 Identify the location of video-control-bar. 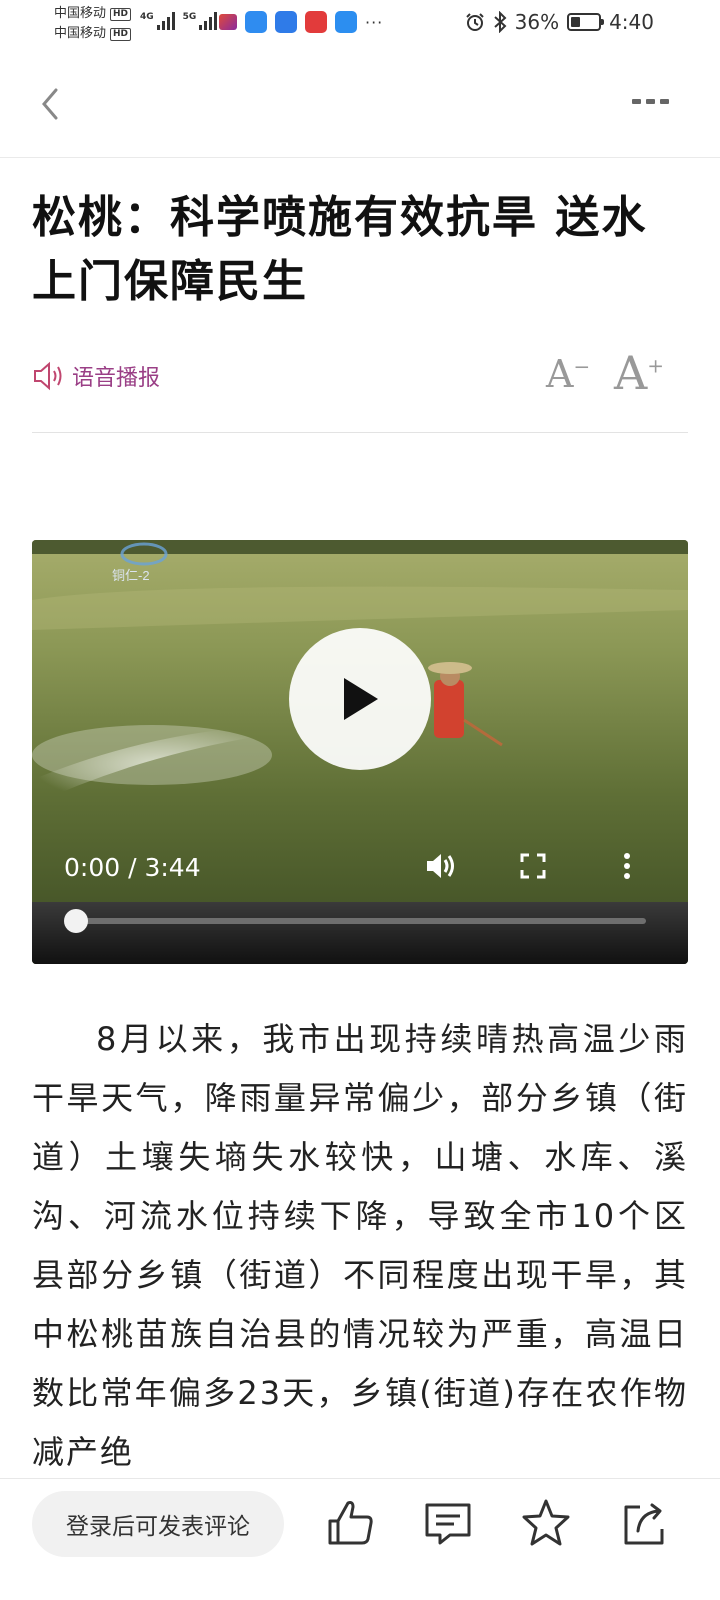
(360, 933).